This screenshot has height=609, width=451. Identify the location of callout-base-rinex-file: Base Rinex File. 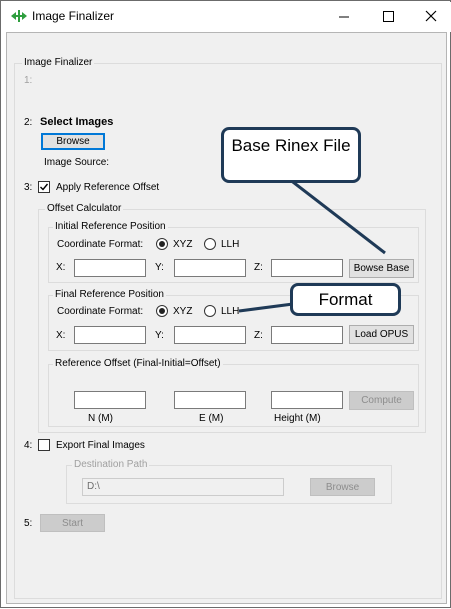
(291, 155).